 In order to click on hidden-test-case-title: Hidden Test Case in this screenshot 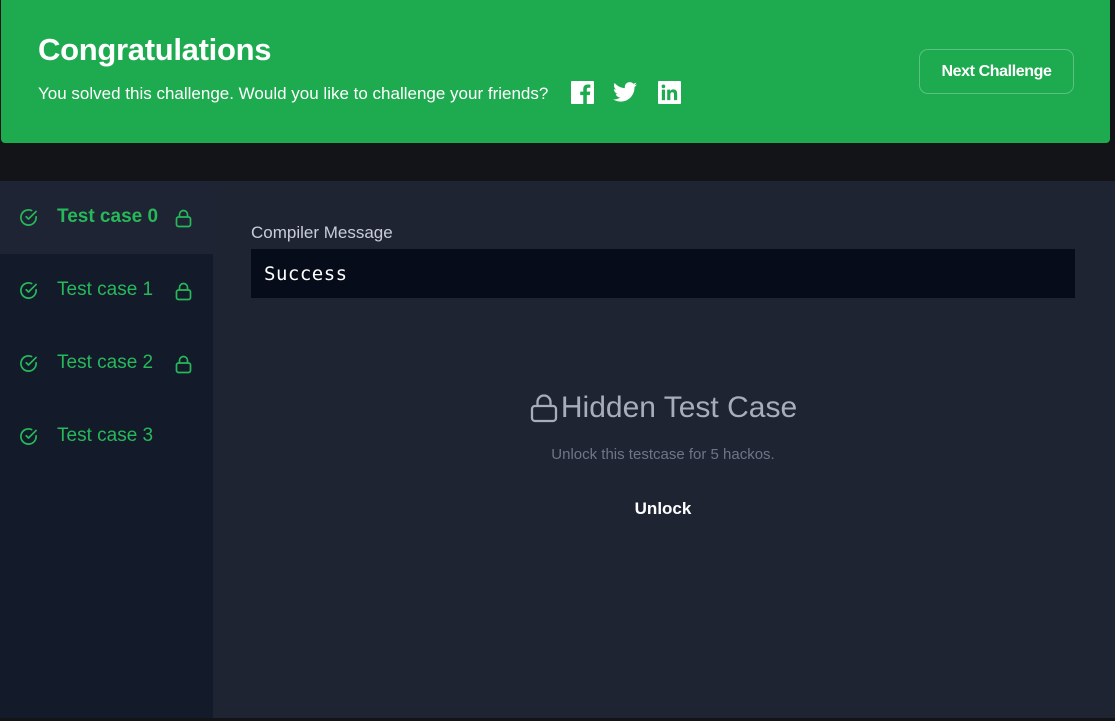, I will do `click(679, 407)`.